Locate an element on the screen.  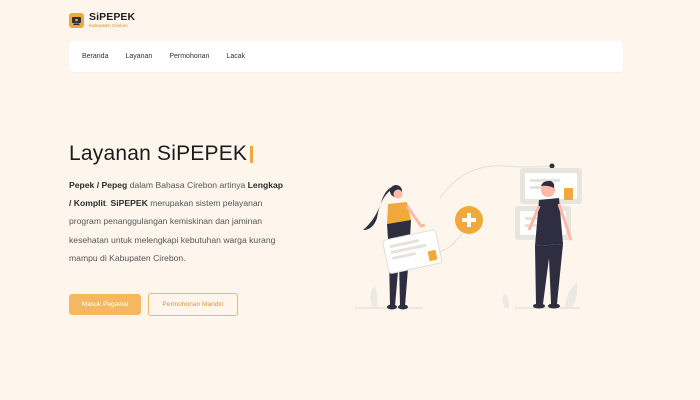
nav-item-layanan: Layanan is located at coordinates (138, 56).